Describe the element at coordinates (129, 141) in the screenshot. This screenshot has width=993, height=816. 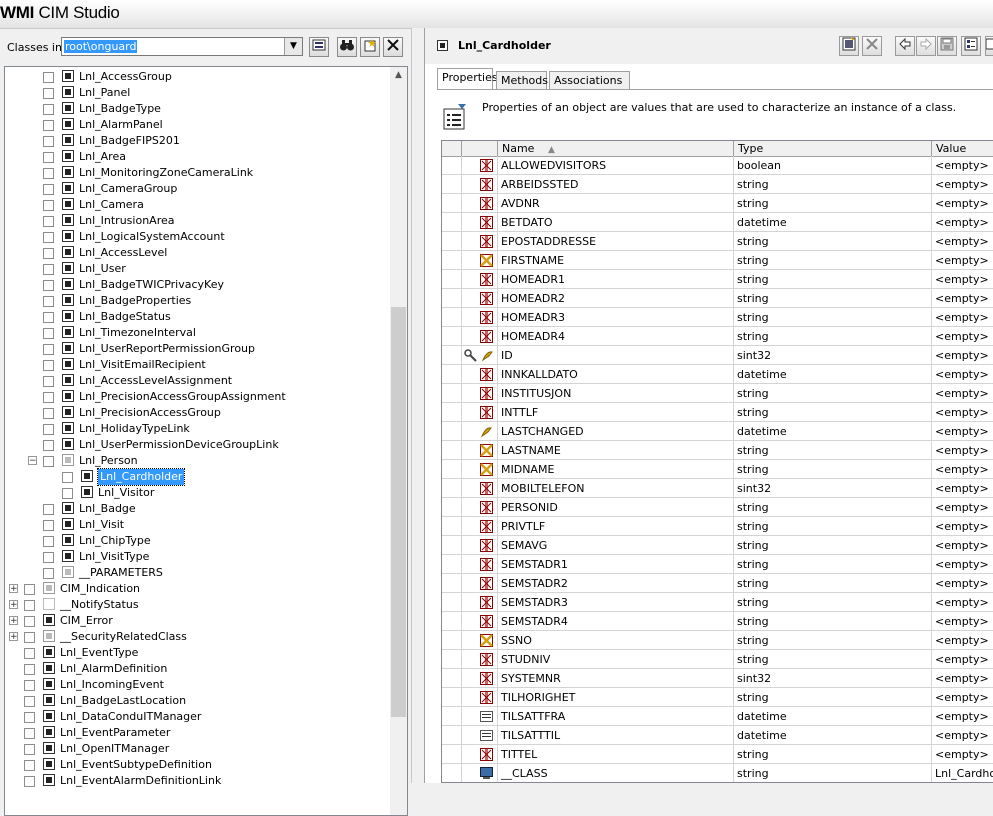
I see `tree-item-label: Lnl_BadgeFIPS201` at that location.